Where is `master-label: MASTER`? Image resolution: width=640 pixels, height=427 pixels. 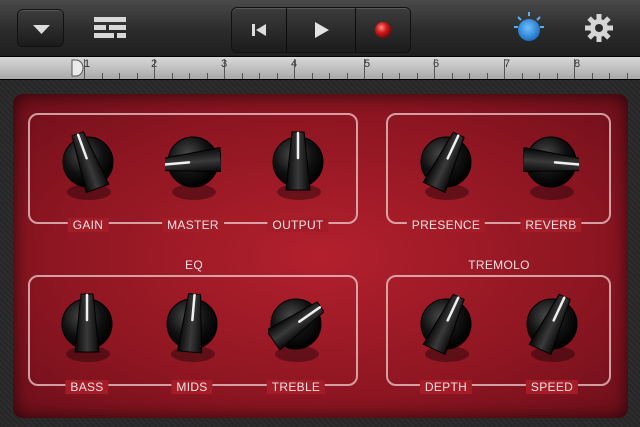
master-label: MASTER is located at coordinates (193, 225).